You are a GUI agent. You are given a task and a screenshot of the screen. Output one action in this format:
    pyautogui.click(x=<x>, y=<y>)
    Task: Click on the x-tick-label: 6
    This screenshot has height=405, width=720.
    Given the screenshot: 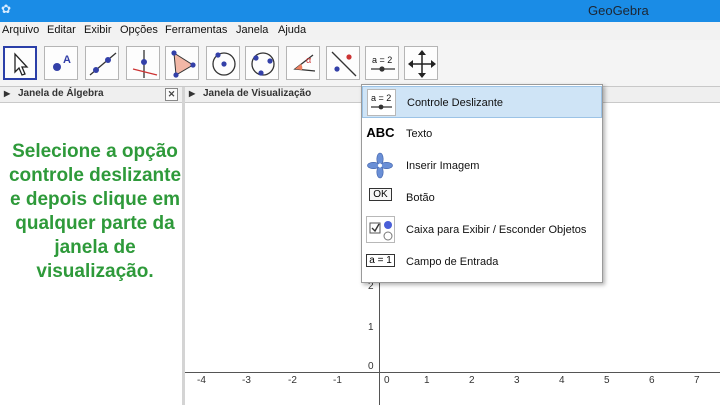 What is the action you would take?
    pyautogui.click(x=652, y=380)
    